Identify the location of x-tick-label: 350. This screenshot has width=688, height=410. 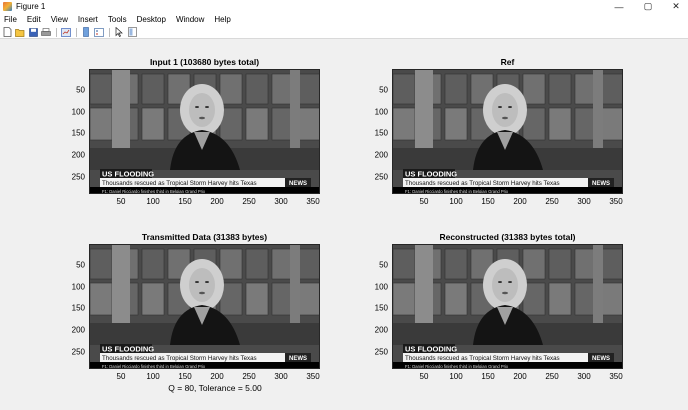
(313, 201).